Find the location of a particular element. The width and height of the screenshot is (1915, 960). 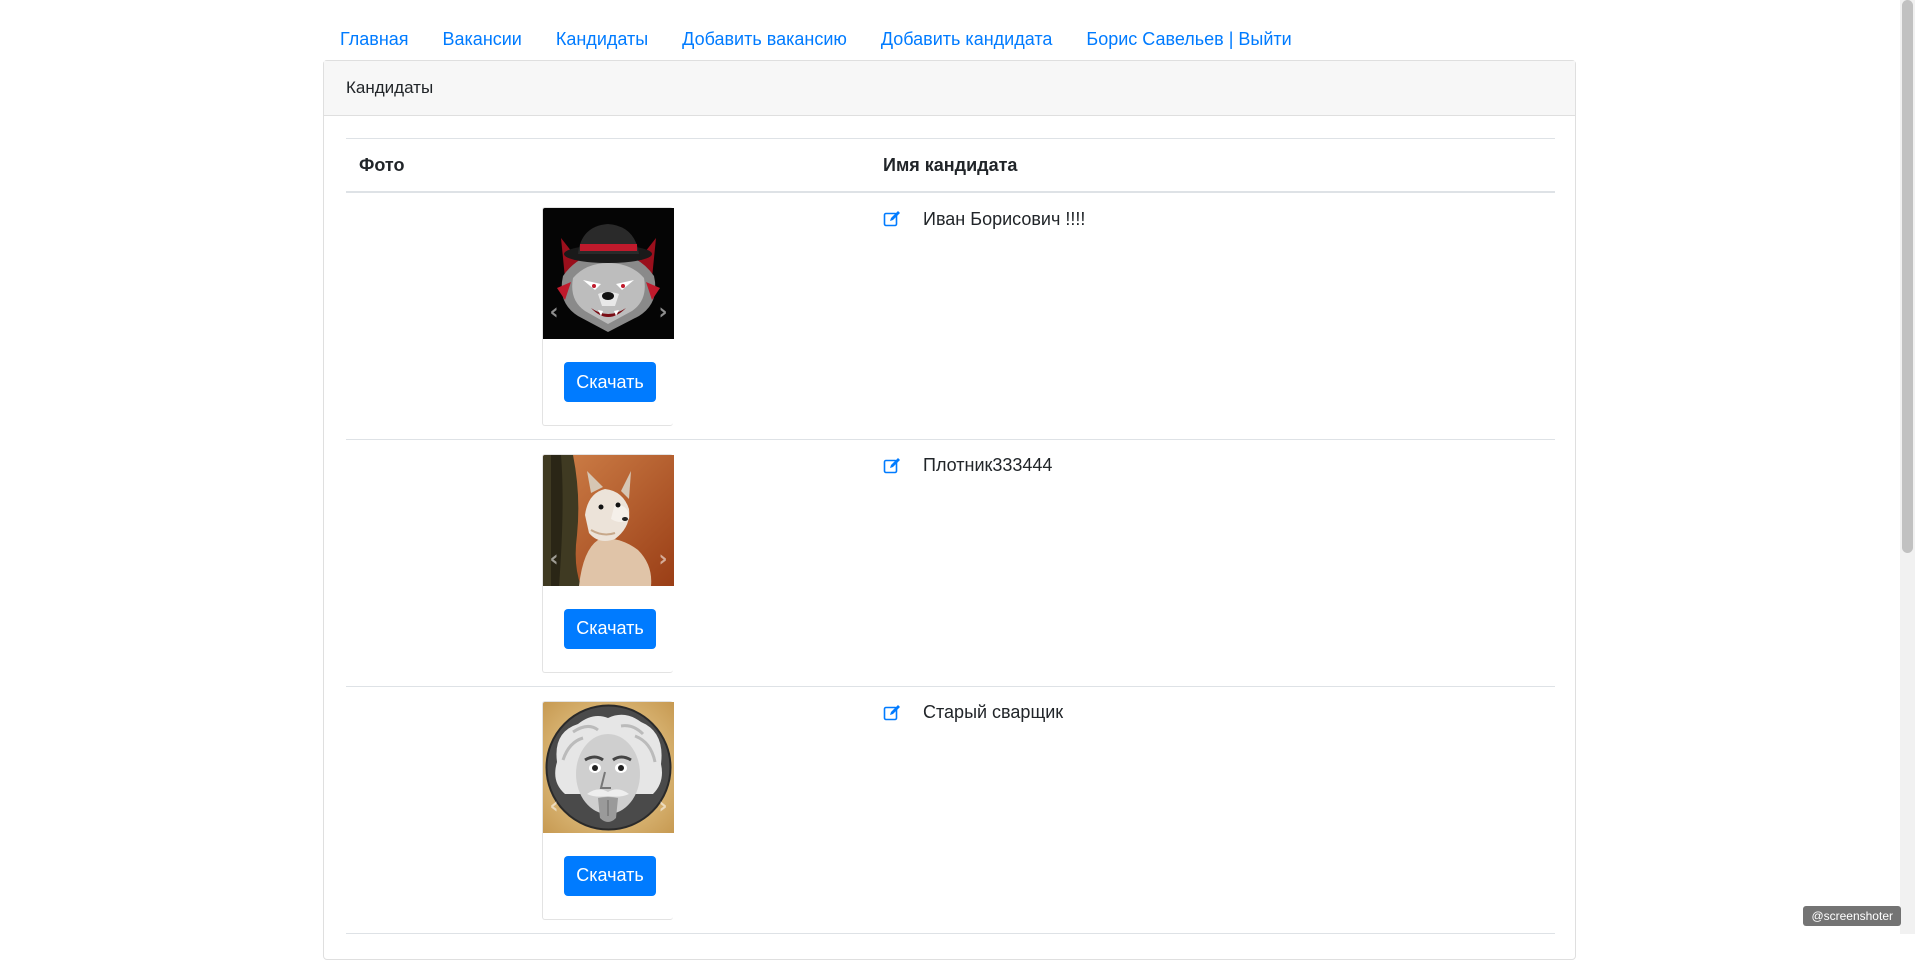

screenshoter-watermark: @screenshoter is located at coordinates (1852, 916).